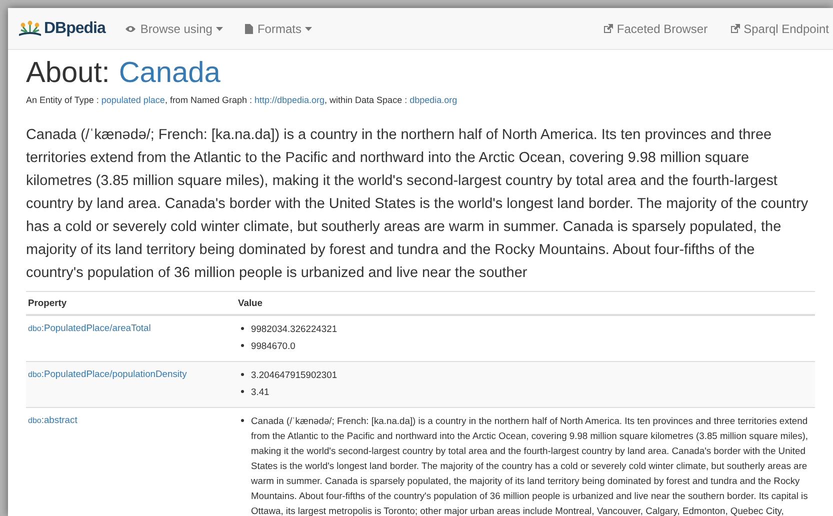 The height and width of the screenshot is (516, 833). I want to click on property-value: 3.204647915902301, so click(294, 375).